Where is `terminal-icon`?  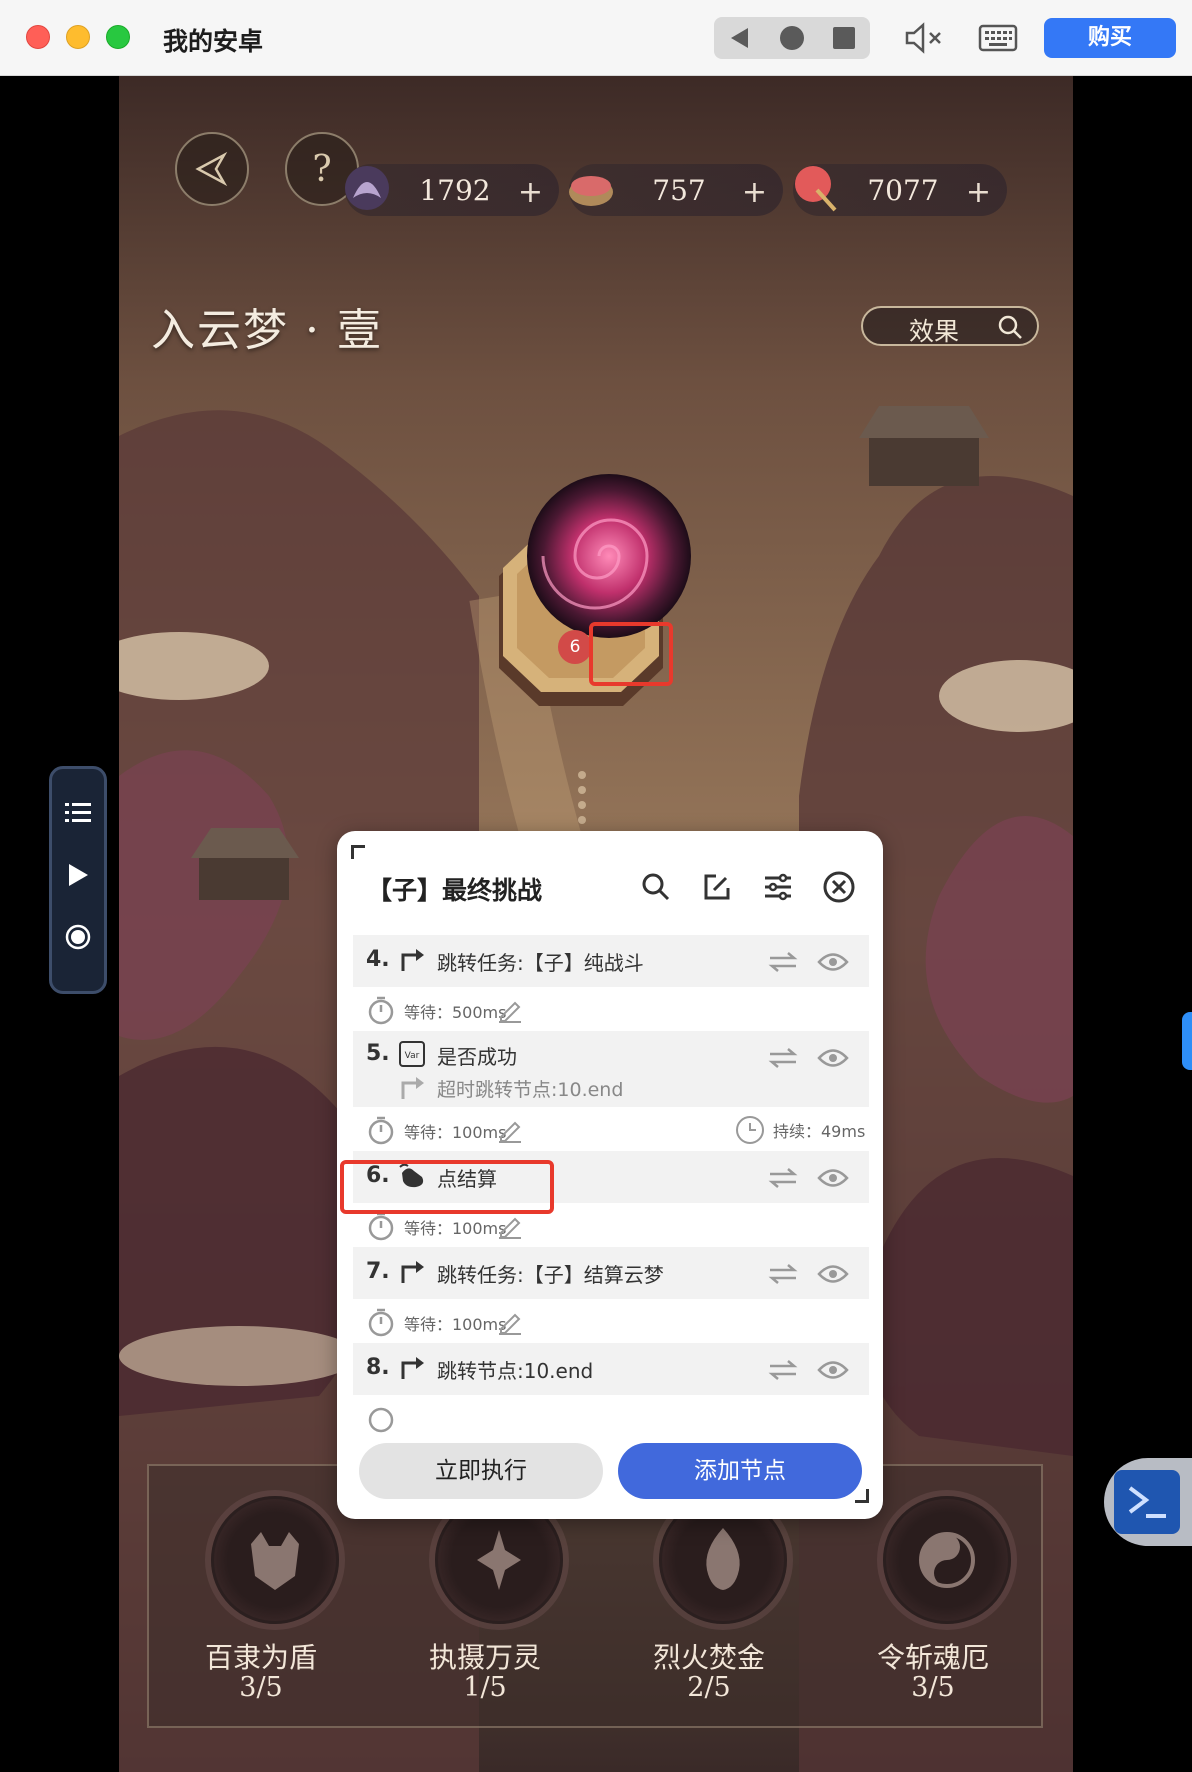
terminal-icon is located at coordinates (1147, 1502).